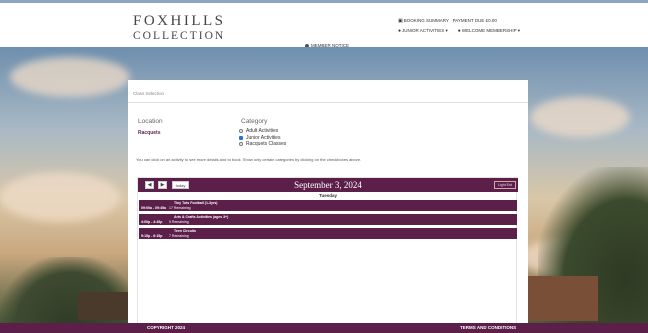 Image resolution: width=648 pixels, height=333 pixels. Describe the element at coordinates (185, 231) in the screenshot. I see `event-title: Teen Circuits` at that location.